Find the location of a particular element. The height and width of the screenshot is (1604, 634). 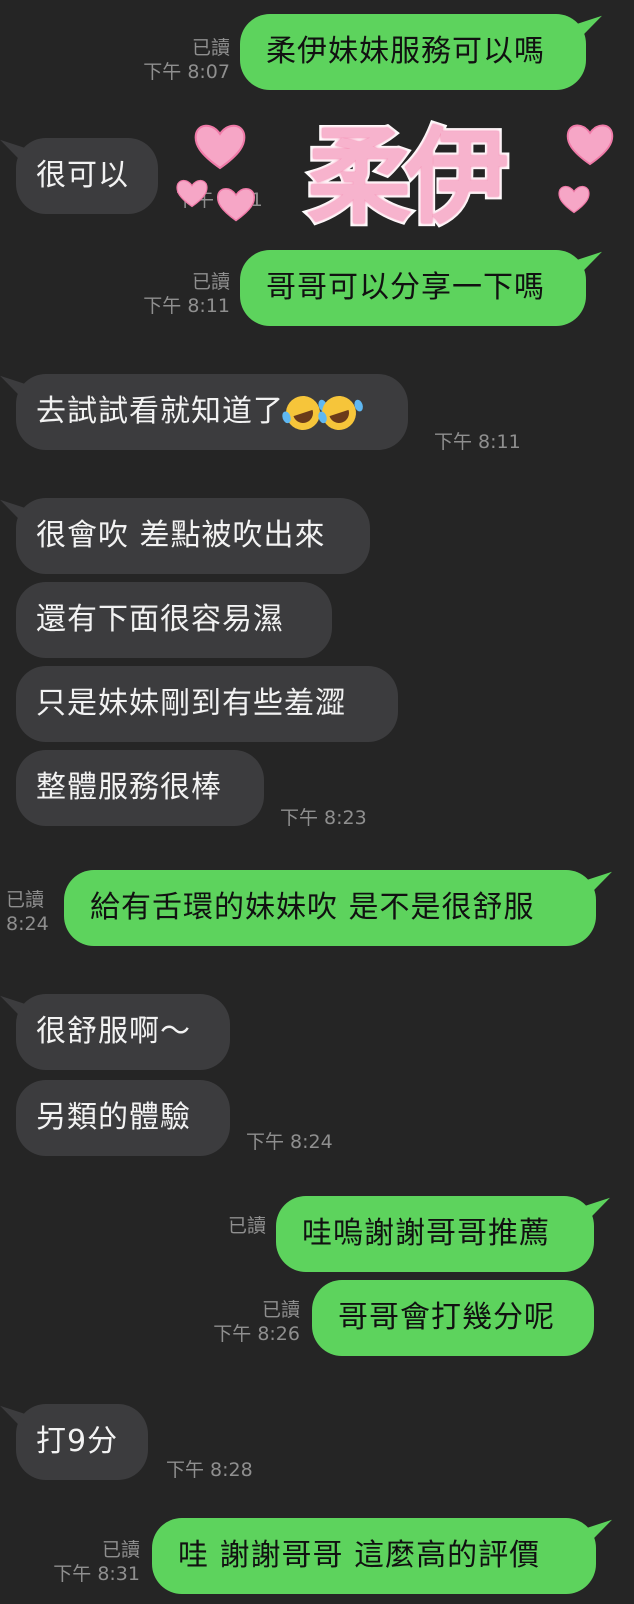

message-text: 哇嗚謝謝哥哥推薦 is located at coordinates (426, 1233).